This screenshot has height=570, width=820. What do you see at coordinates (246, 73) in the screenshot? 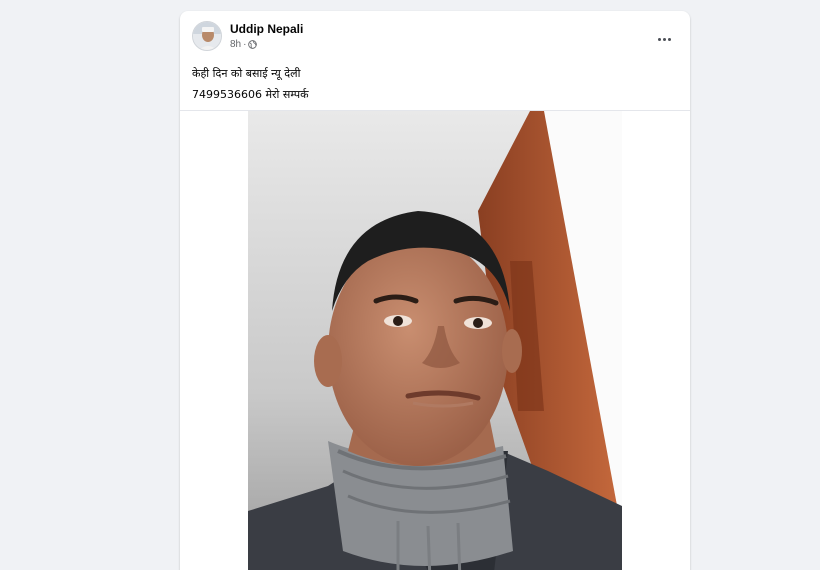
I see `post-text-line: केही दिन को बसाई न्यू देली` at bounding box center [246, 73].